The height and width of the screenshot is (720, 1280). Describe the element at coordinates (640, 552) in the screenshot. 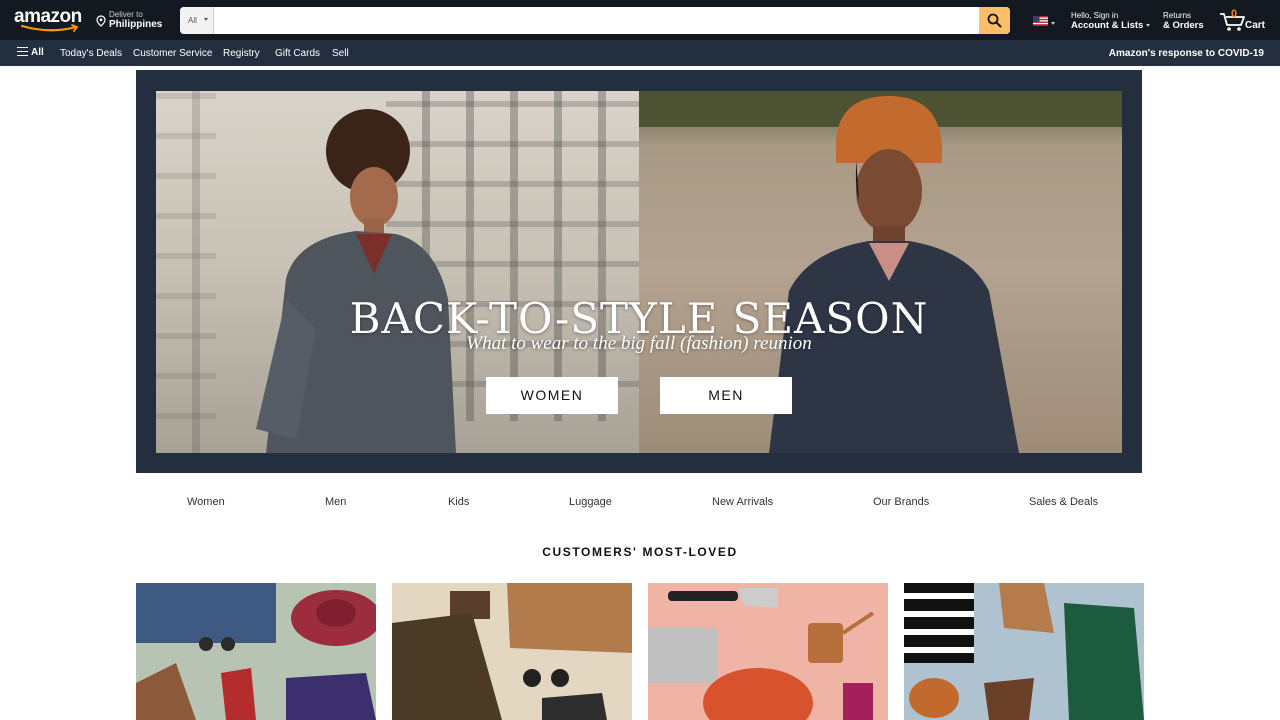

I see `section-title: CUSTOMERS' MOST-LOVED` at that location.